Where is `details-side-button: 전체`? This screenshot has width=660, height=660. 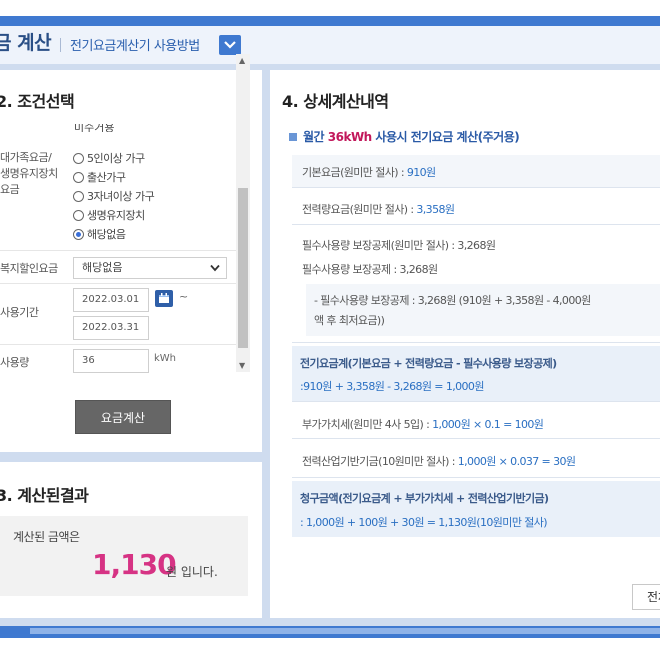 details-side-button: 전체 is located at coordinates (646, 597).